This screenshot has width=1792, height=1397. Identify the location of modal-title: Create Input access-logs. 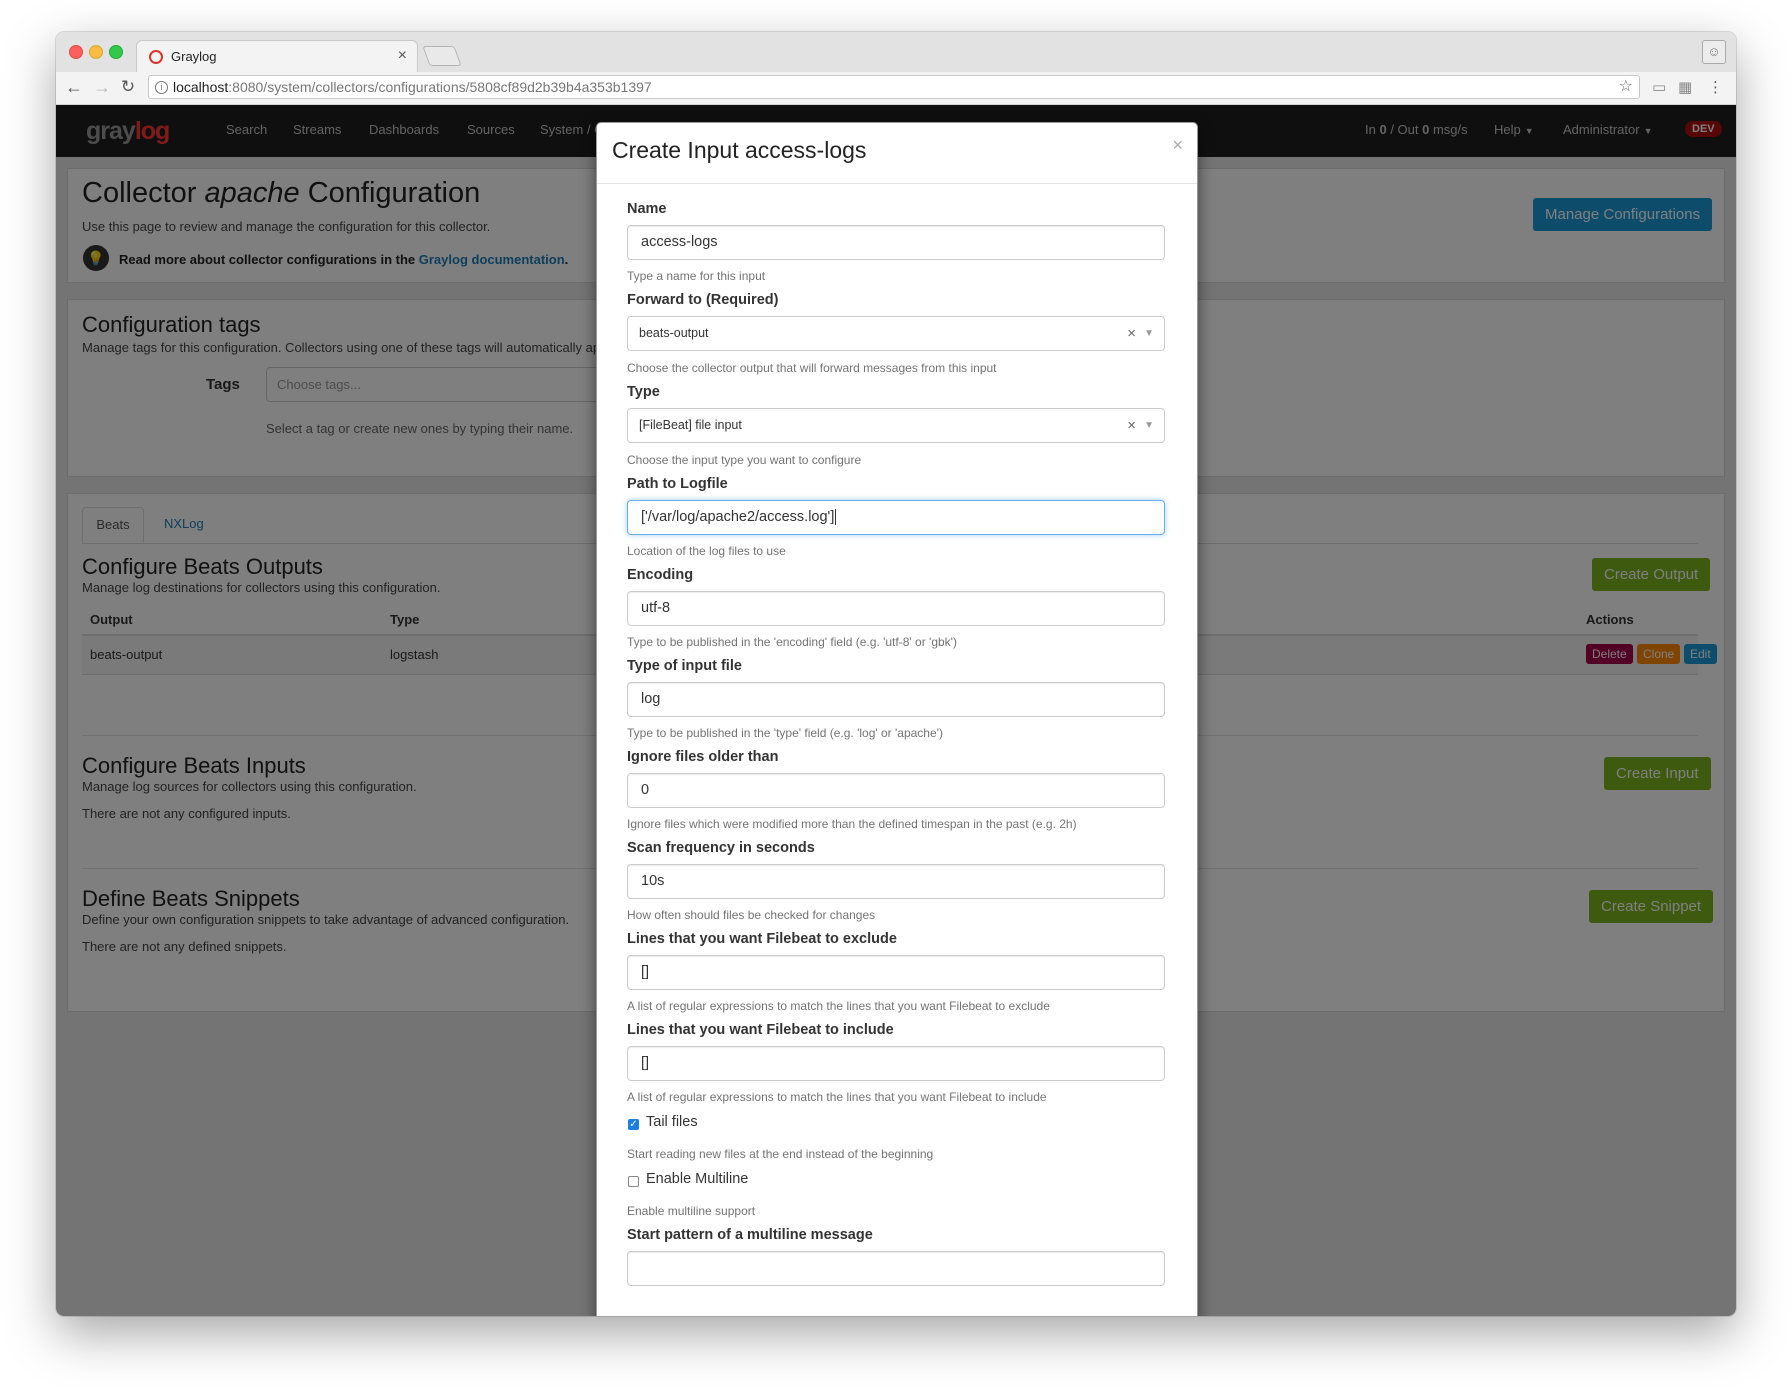
(739, 150).